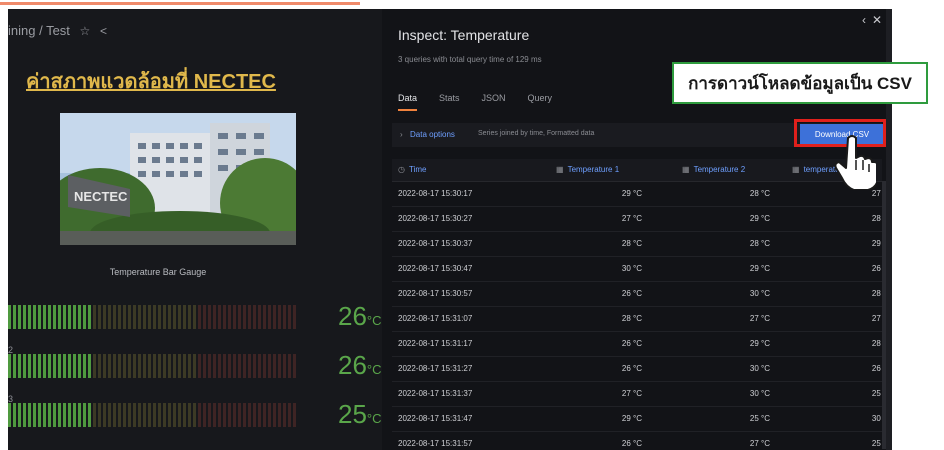  What do you see at coordinates (408, 102) in the screenshot?
I see `tab-data: Data` at bounding box center [408, 102].